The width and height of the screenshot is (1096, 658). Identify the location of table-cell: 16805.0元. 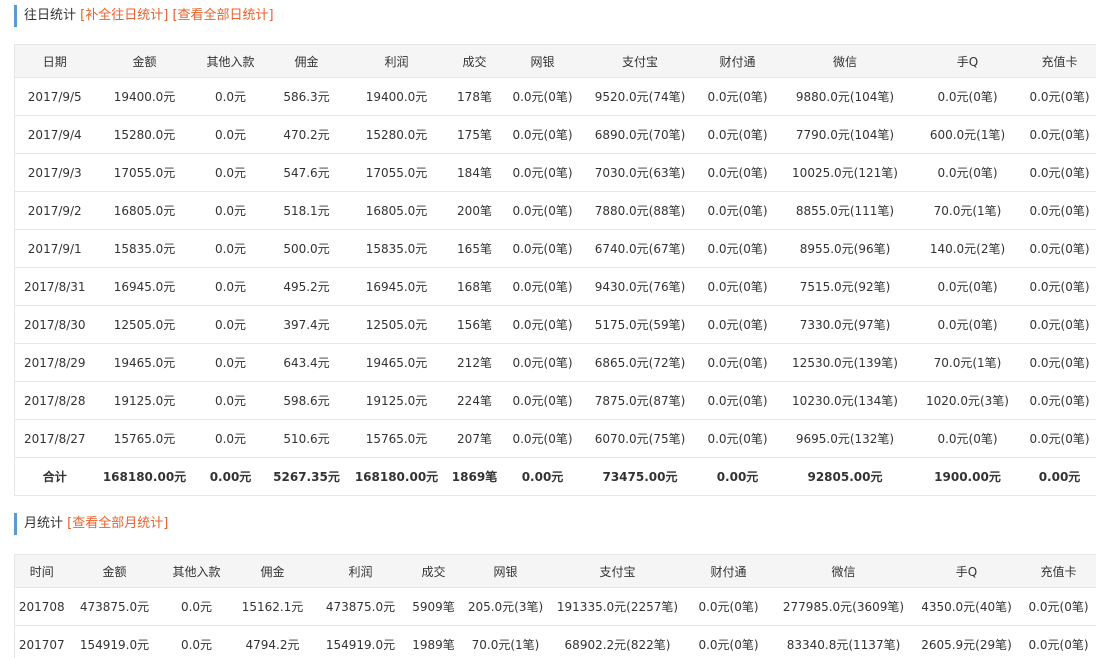
(144, 210).